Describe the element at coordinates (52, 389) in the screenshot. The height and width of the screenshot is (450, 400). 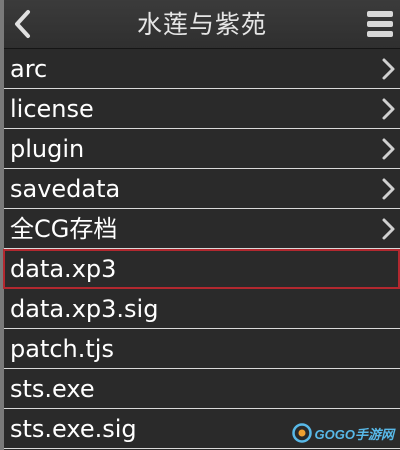
I see `file-name: sts.exe` at that location.